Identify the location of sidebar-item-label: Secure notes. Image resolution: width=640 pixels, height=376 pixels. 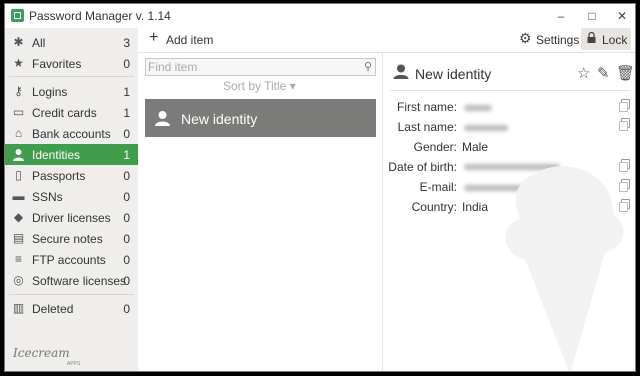
(67, 239).